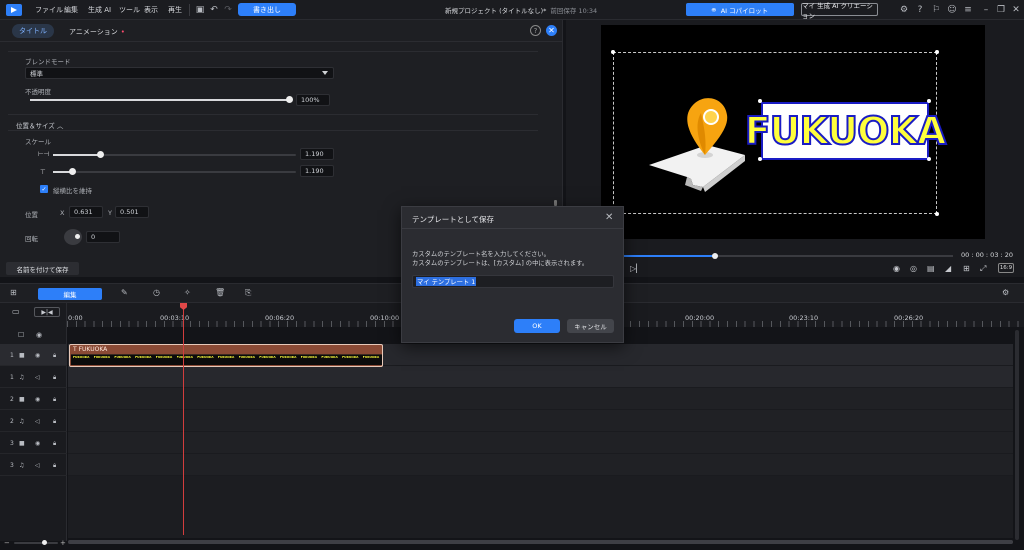 This screenshot has width=1024, height=550. I want to click on notification-icon: ⚐, so click(936, 10).